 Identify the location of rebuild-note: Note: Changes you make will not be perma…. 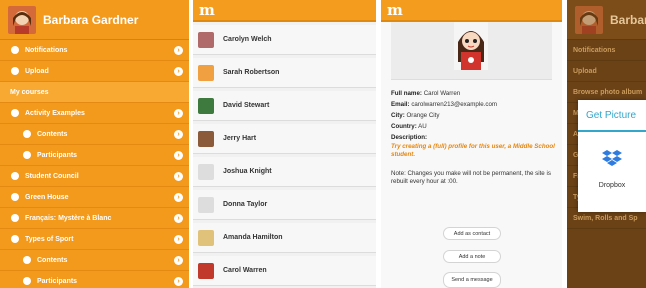
(471, 177).